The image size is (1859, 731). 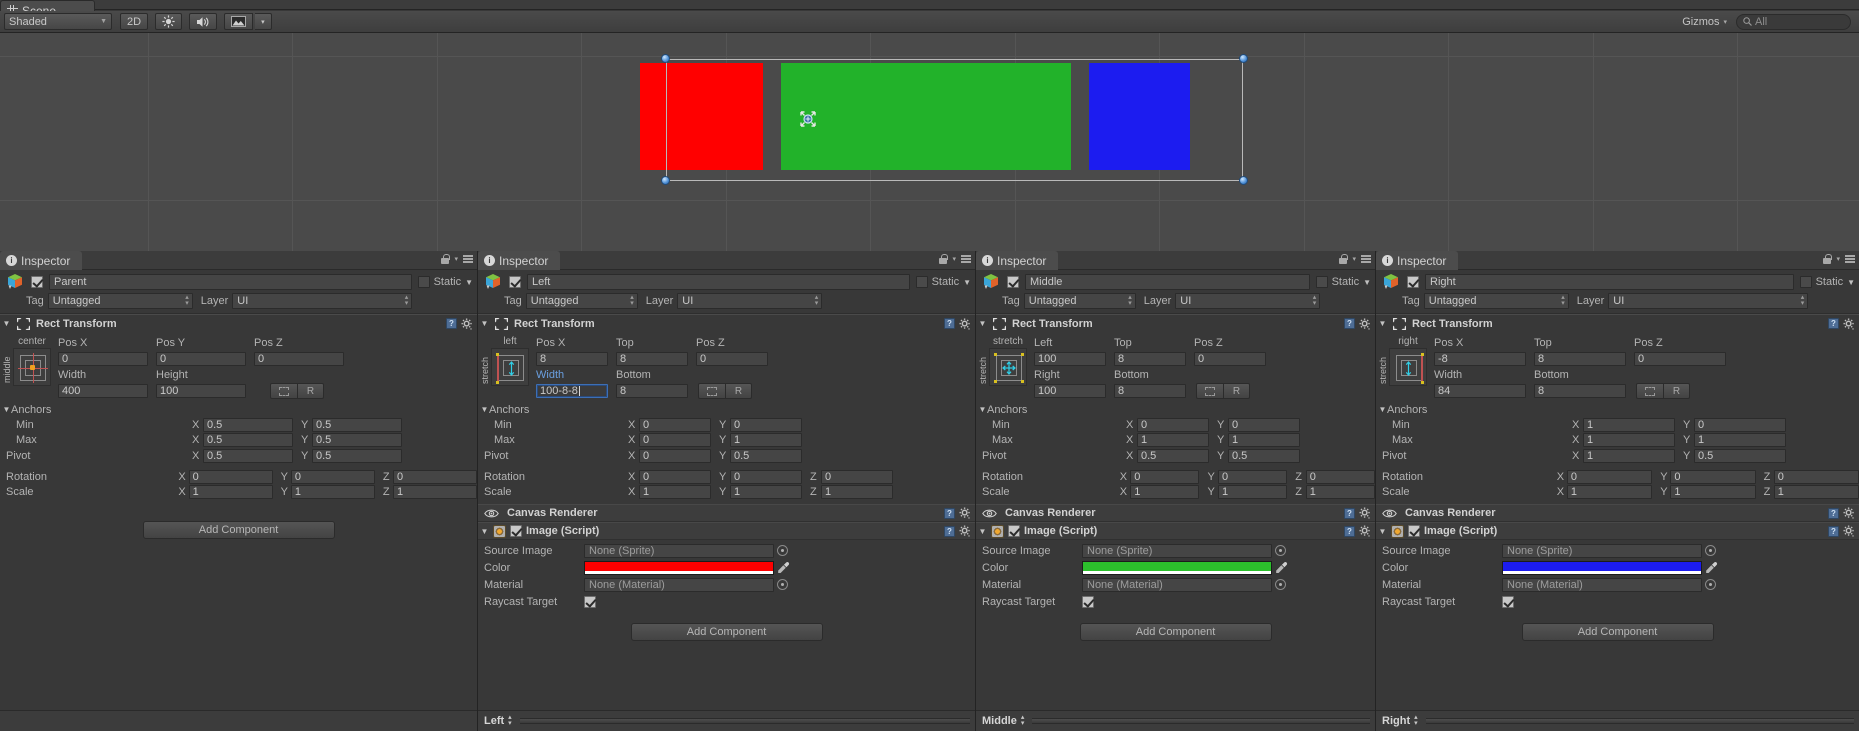 What do you see at coordinates (1417, 260) in the screenshot?
I see `tab-inspector-right: i Inspector` at bounding box center [1417, 260].